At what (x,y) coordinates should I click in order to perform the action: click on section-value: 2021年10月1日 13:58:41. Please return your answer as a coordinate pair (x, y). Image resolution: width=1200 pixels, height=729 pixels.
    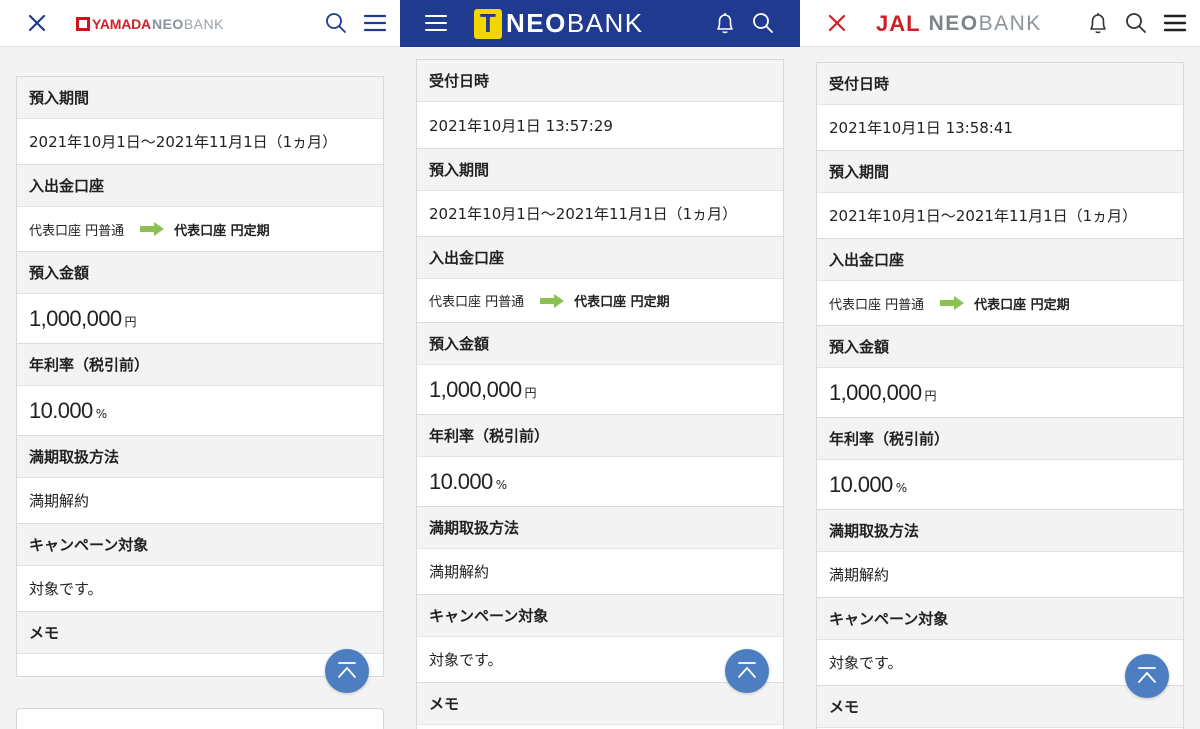
    Looking at the image, I should click on (1000, 128).